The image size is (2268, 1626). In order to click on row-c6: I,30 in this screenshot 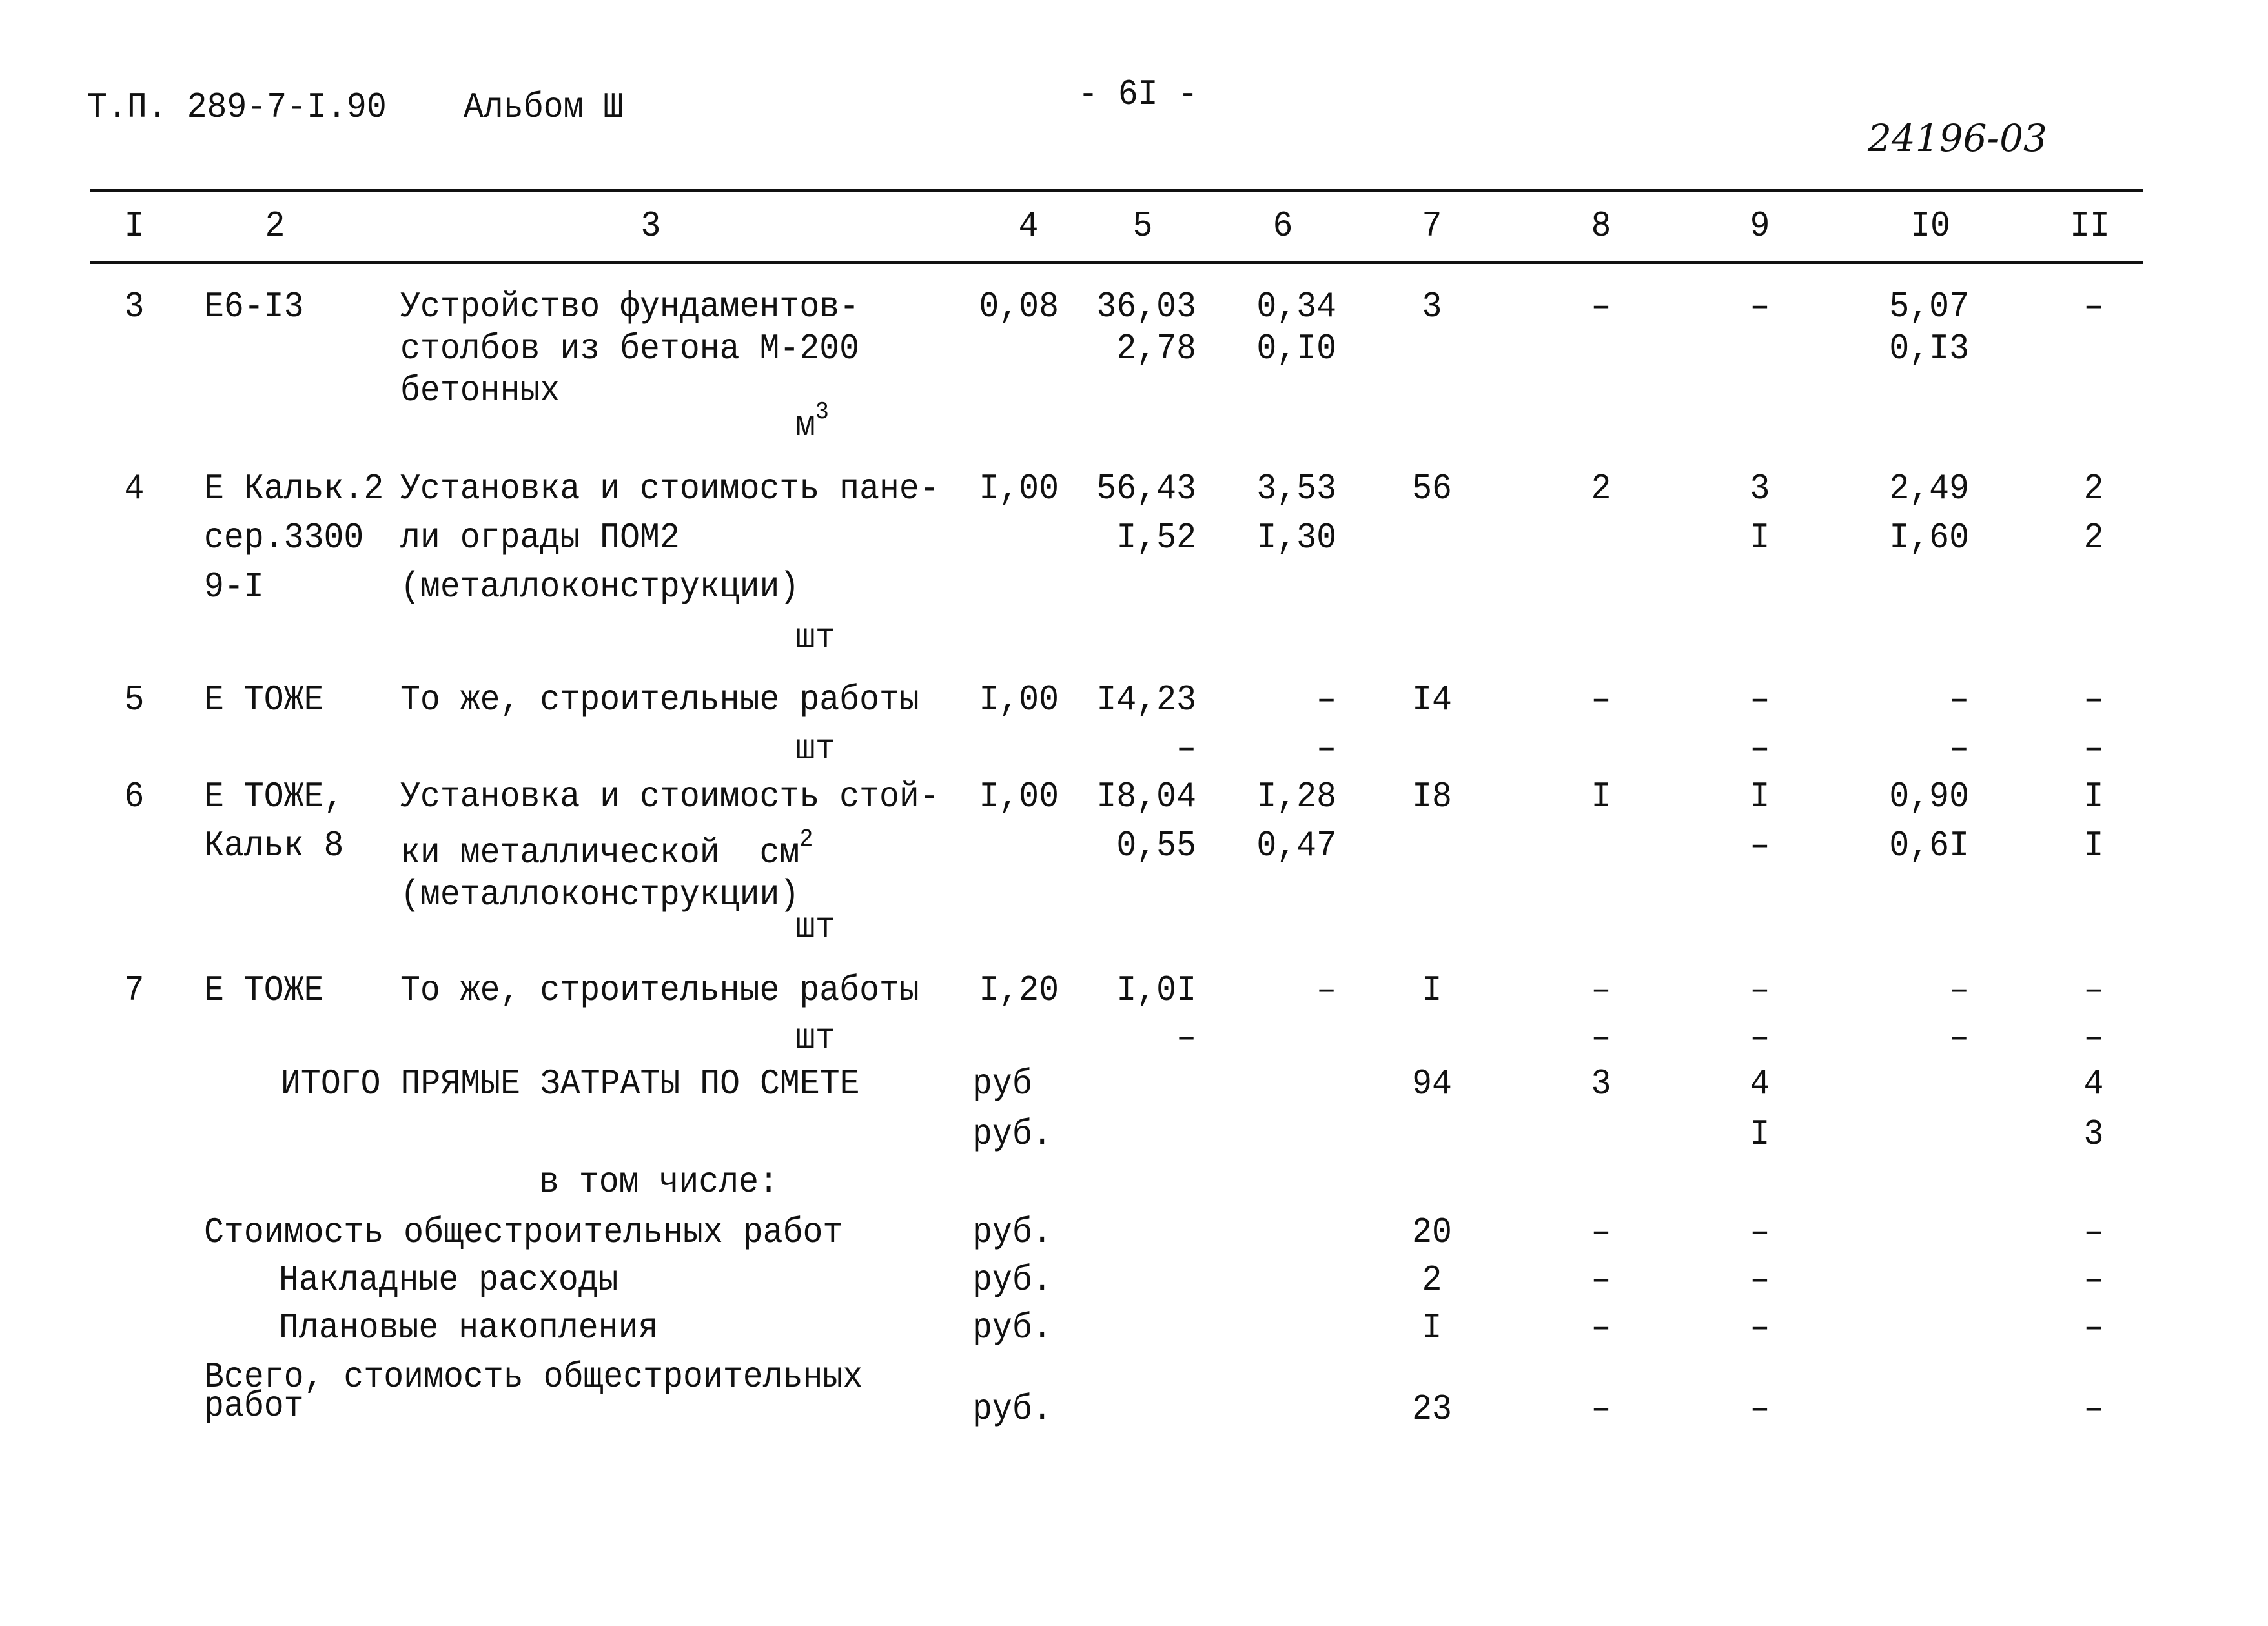, I will do `click(1296, 537)`.